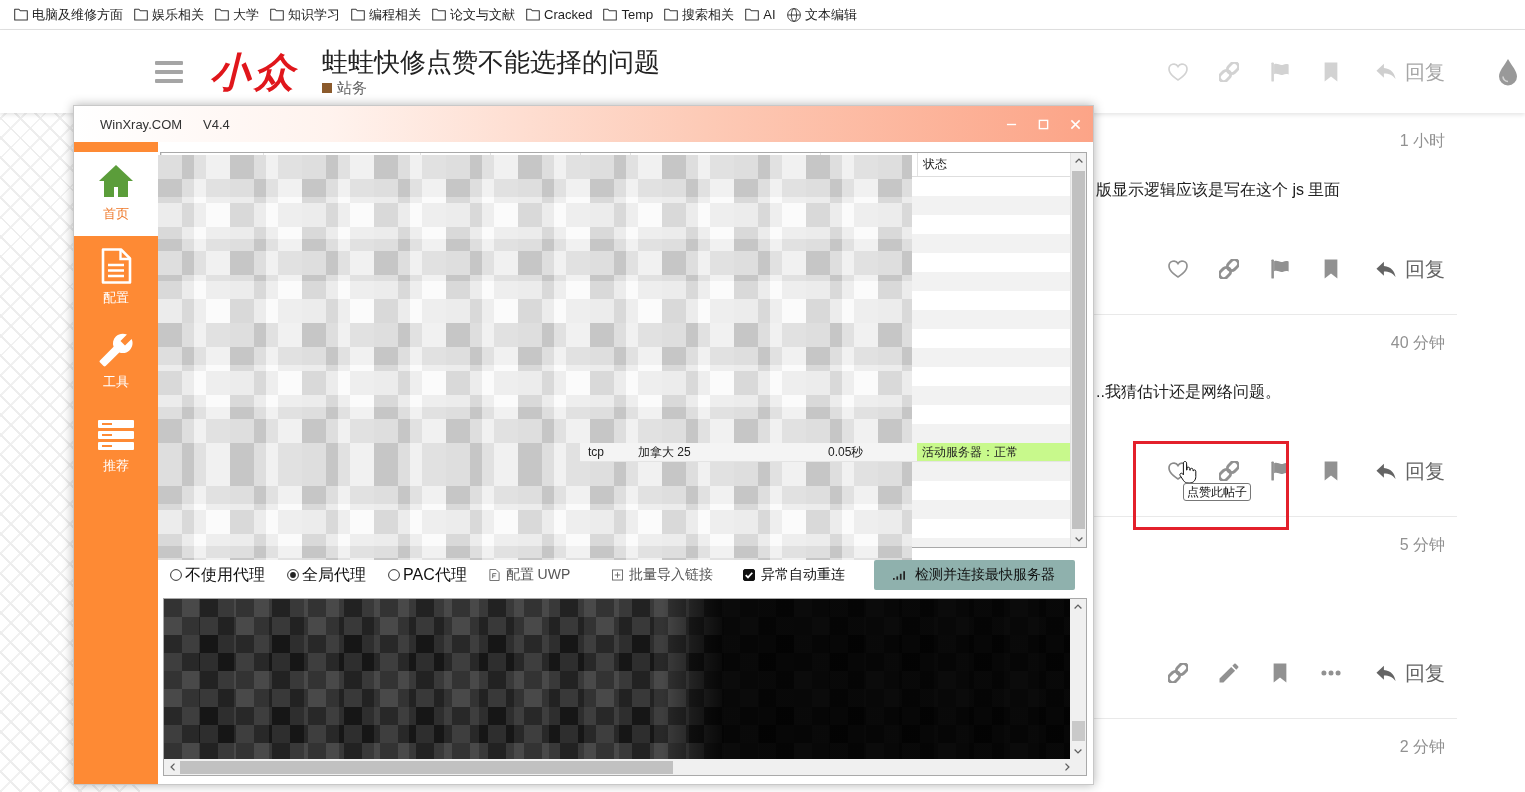  Describe the element at coordinates (1178, 471) in the screenshot. I see `heart-icon` at that location.